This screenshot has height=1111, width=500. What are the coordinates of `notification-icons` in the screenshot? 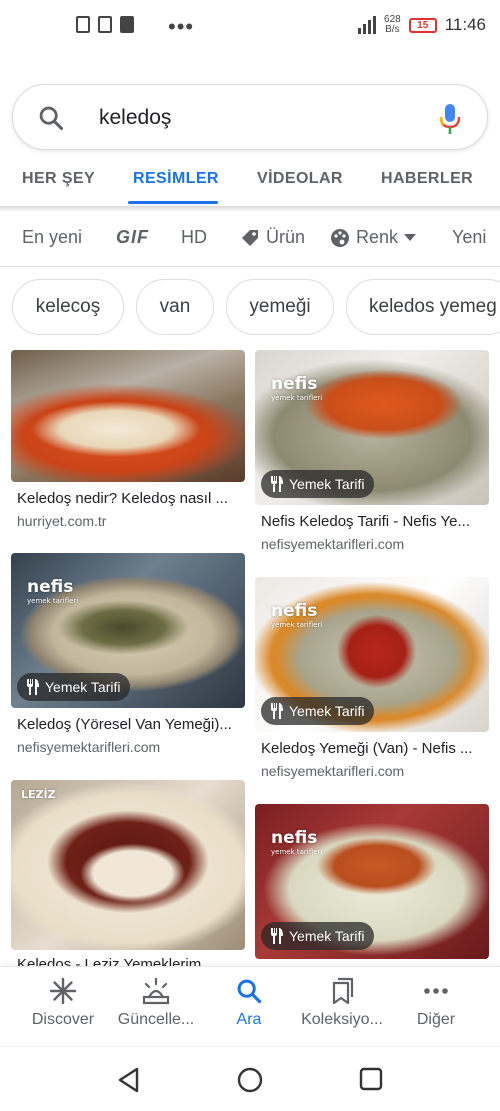 It's located at (105, 24).